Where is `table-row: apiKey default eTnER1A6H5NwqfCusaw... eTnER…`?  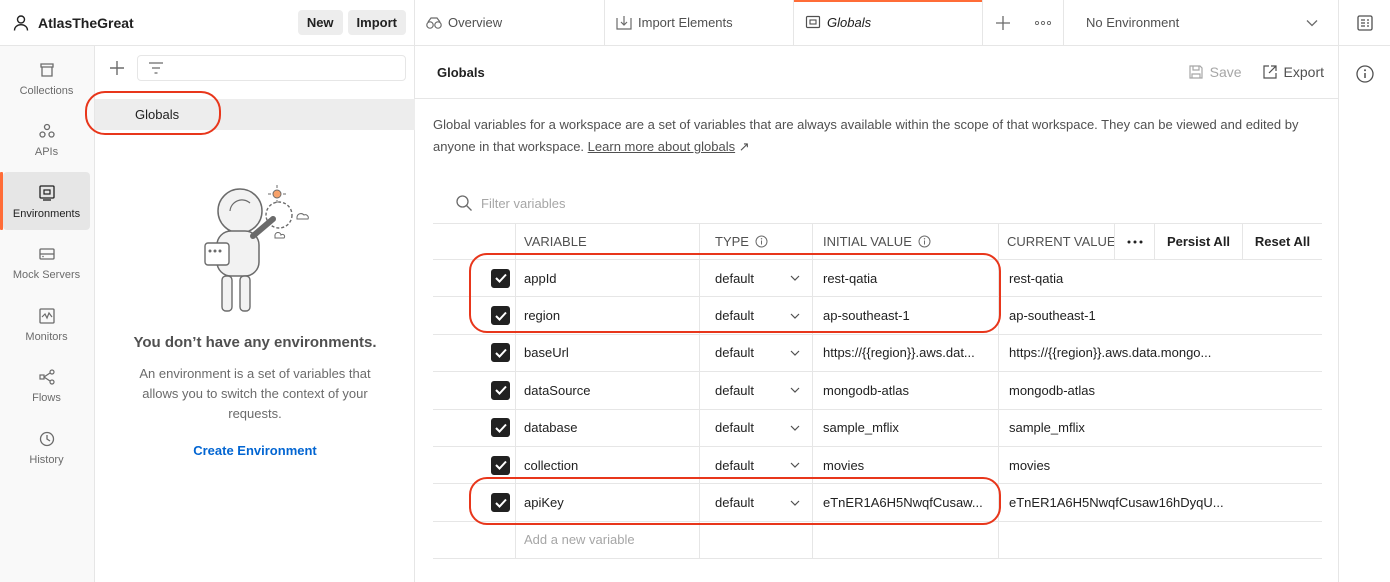
table-row: apiKey default eTnER1A6H5NwqfCusaw... eTnER… is located at coordinates (877, 503).